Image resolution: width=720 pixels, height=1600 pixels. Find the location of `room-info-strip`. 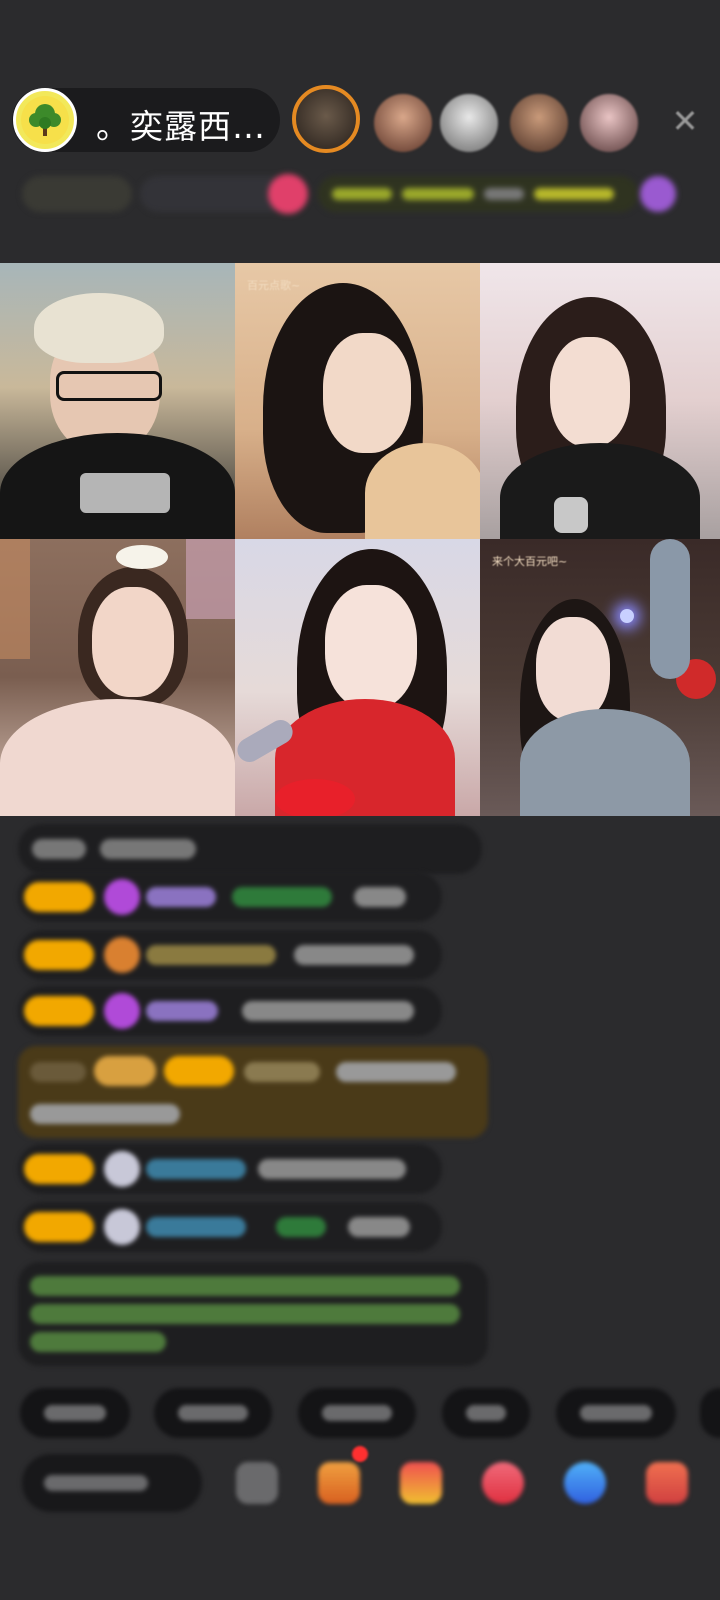

room-info-strip is located at coordinates (362, 195).